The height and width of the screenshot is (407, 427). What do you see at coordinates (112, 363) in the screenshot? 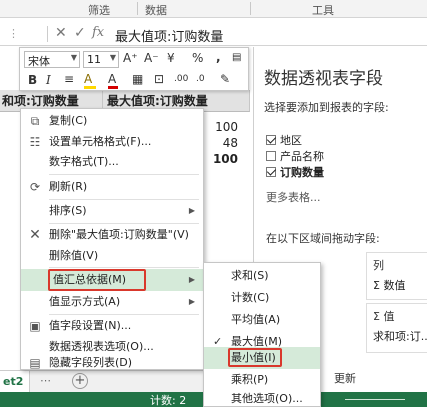
I see `menu-item-hide-field-list: ▤ 隐藏字段列表(D)` at bounding box center [112, 363].